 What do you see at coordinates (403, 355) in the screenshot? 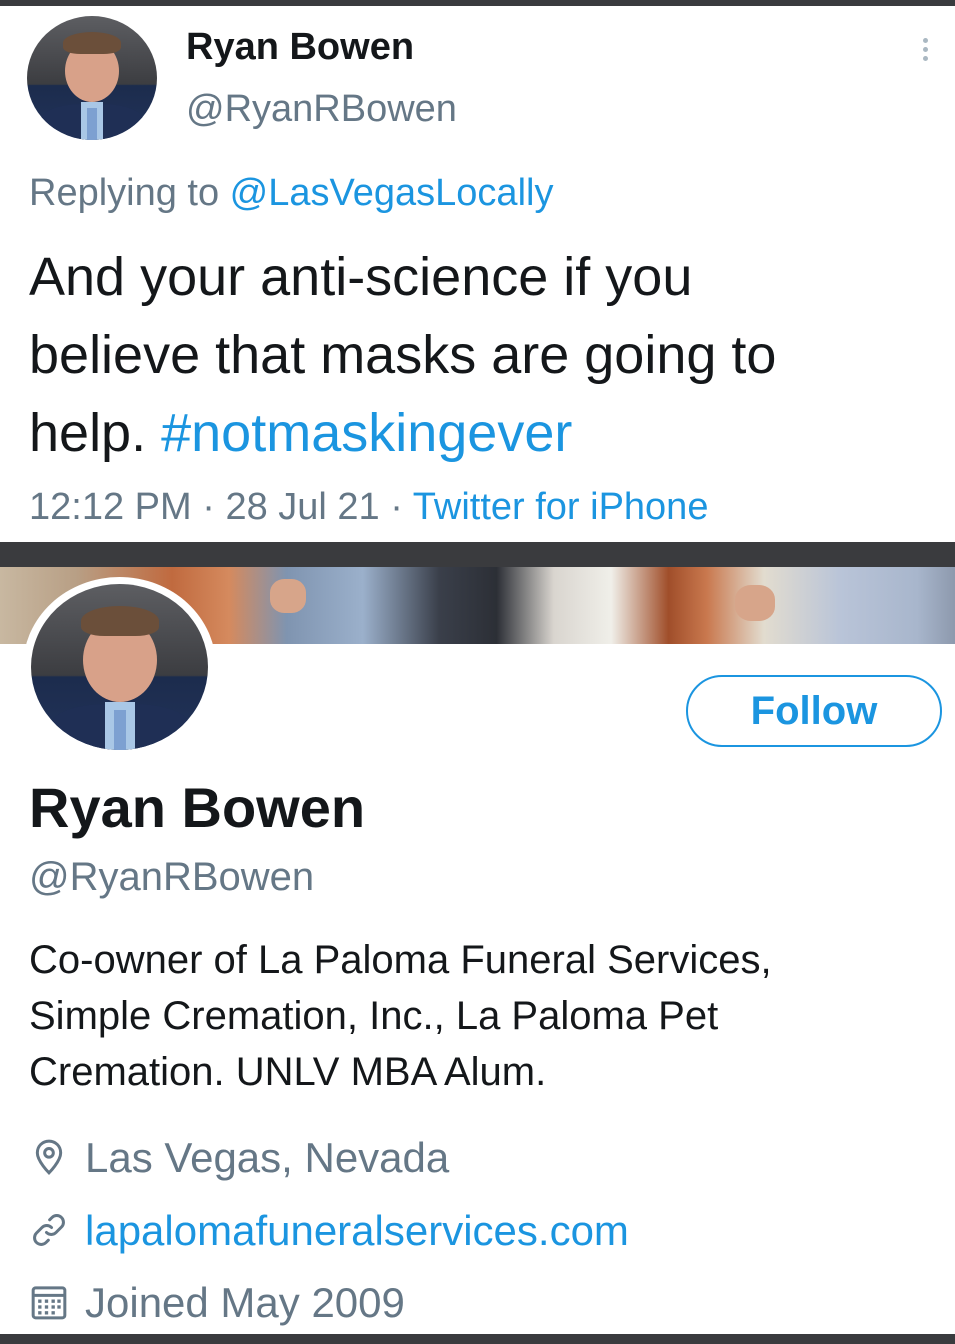
I see `tweet-text-line: believe that masks are going to` at bounding box center [403, 355].